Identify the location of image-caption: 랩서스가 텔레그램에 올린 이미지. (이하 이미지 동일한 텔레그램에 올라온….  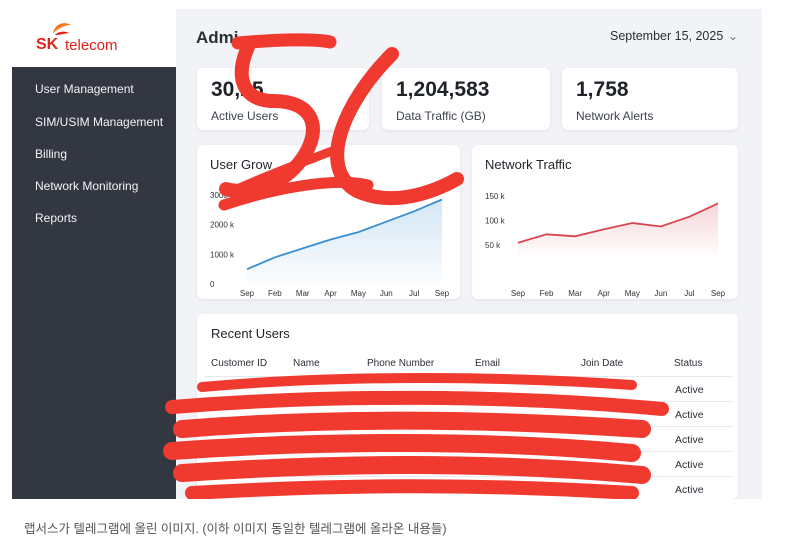
(235, 529).